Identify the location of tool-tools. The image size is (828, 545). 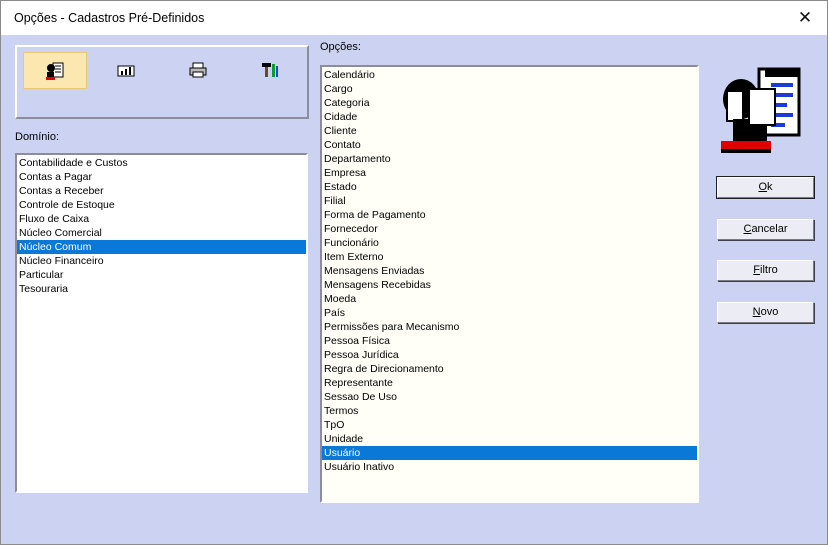
(270, 69).